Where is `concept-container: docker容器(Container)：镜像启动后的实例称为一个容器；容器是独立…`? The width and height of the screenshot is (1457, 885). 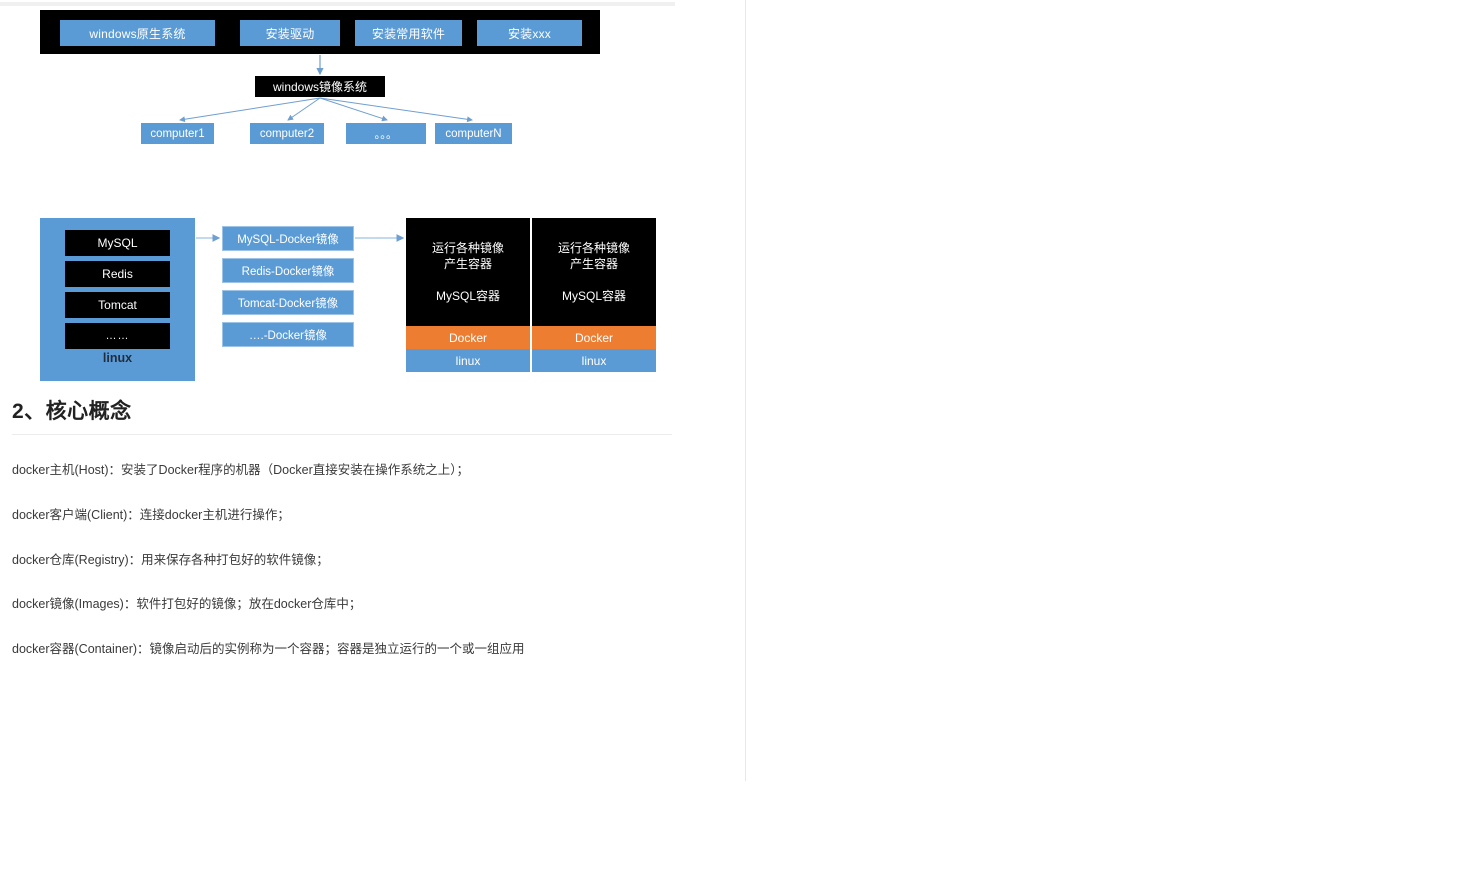
concept-container: docker容器(Container)：镜像启动后的实例称为一个容器；容器是独立… is located at coordinates (268, 649).